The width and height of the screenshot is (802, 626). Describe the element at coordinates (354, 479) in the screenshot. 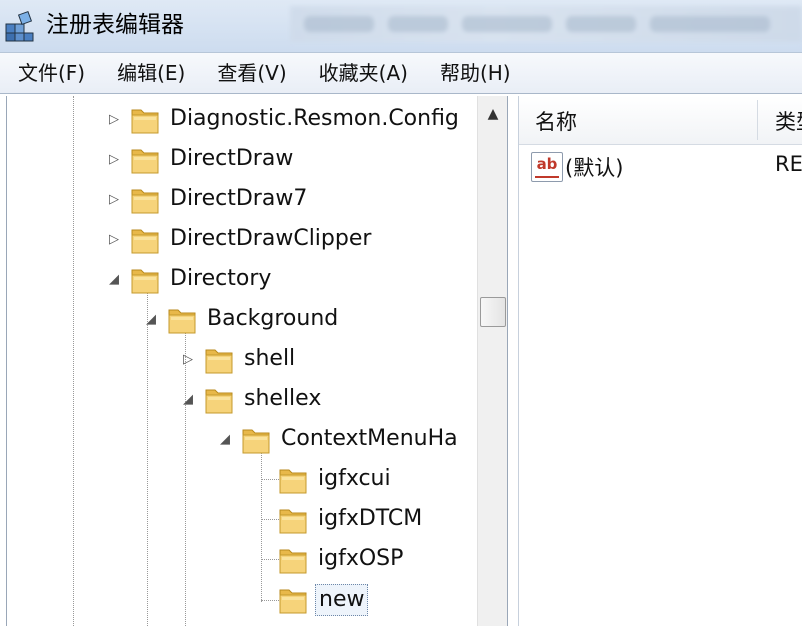

I see `tree-node-label: igfxcui` at that location.